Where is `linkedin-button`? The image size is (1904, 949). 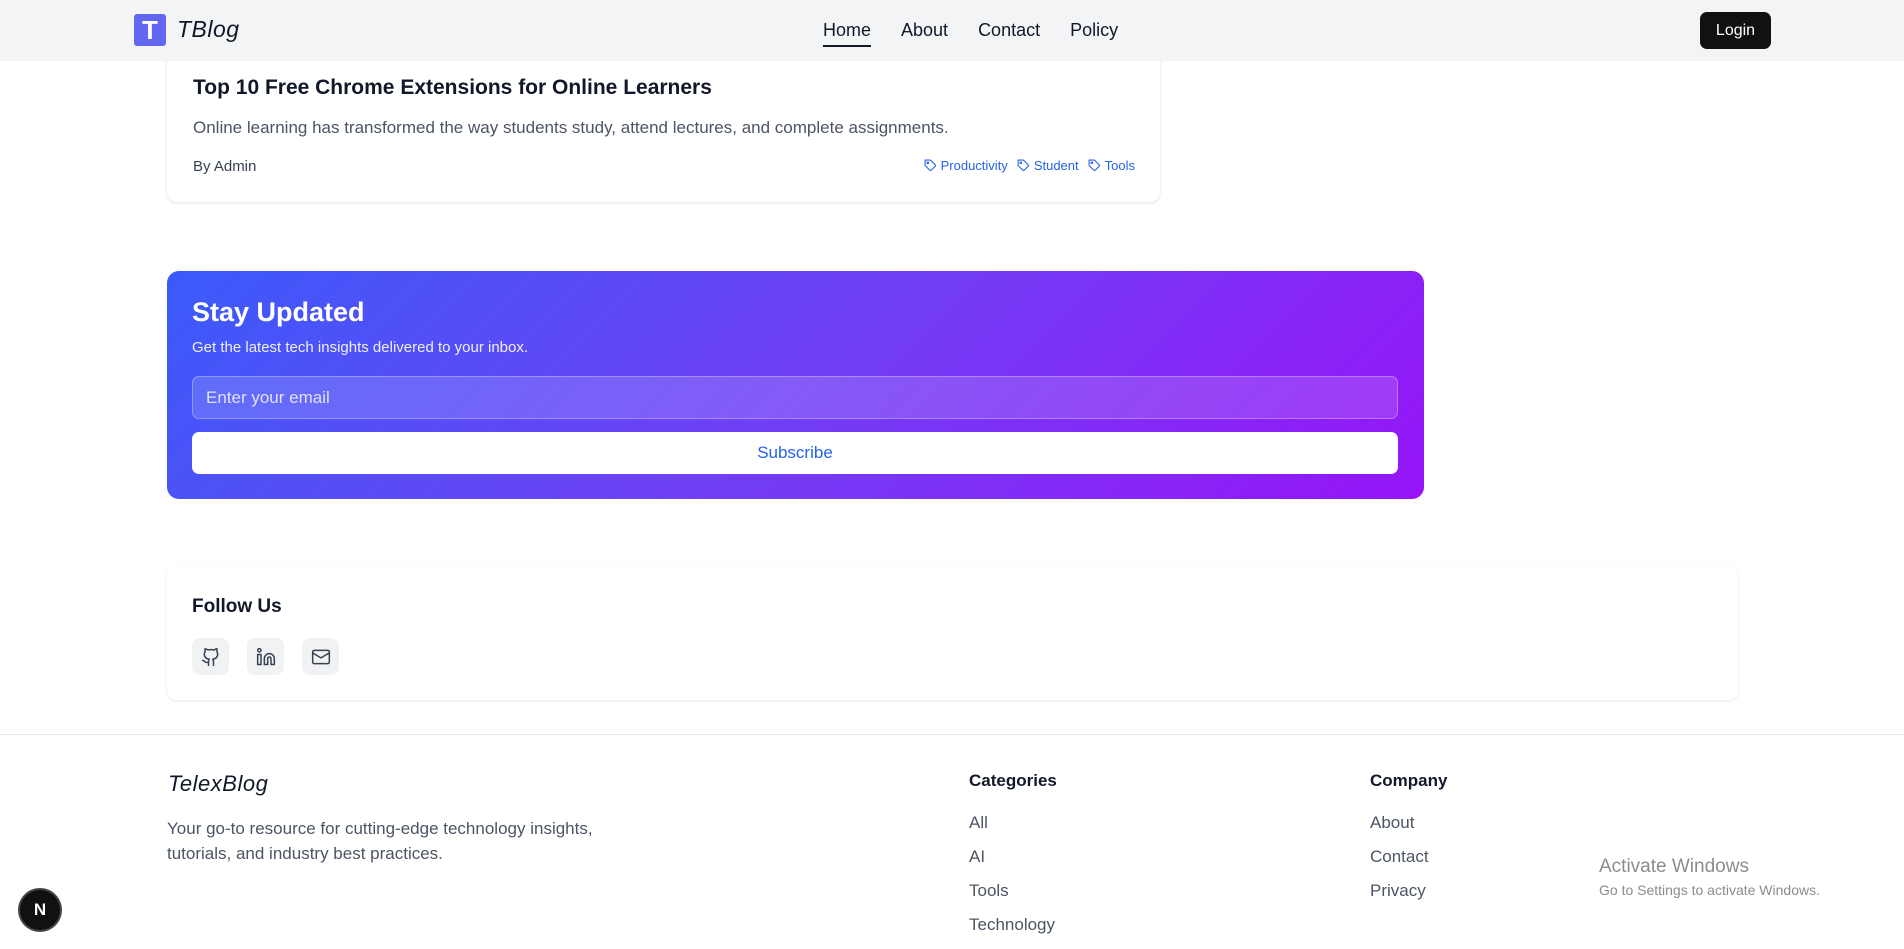
linkedin-button is located at coordinates (265, 656).